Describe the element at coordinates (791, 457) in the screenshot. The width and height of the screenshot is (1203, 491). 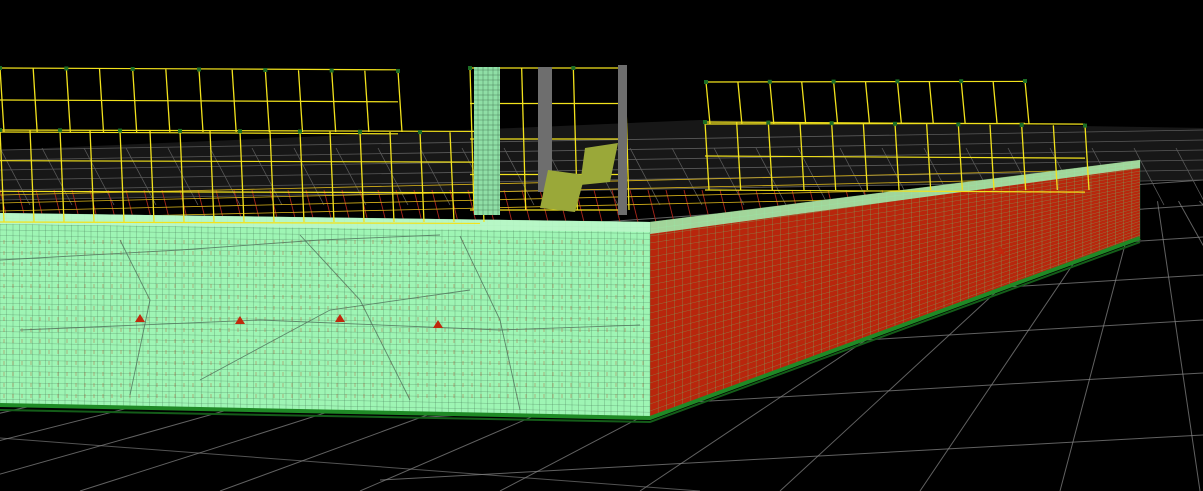
I see `grid-line-depth` at that location.